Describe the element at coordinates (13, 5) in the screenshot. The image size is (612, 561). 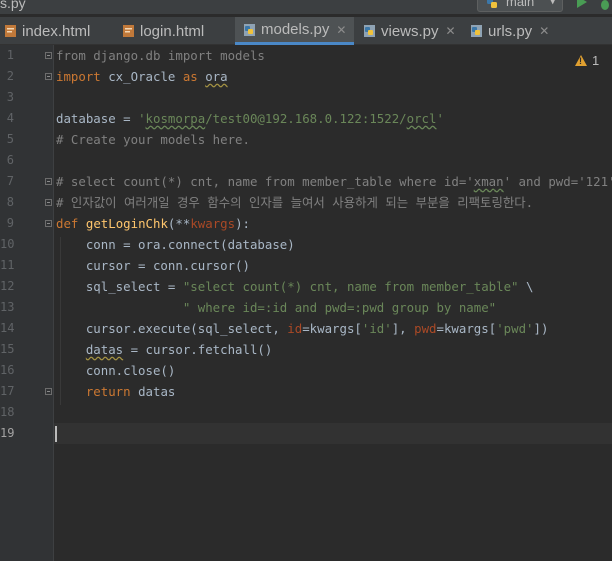
I see `window-title: s.py` at that location.